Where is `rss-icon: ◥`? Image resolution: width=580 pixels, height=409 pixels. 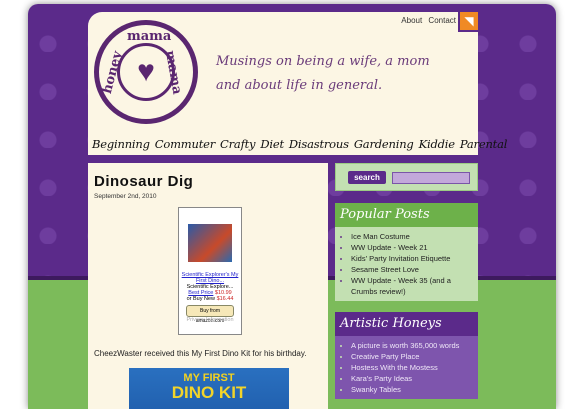 rss-icon: ◥ is located at coordinates (468, 22).